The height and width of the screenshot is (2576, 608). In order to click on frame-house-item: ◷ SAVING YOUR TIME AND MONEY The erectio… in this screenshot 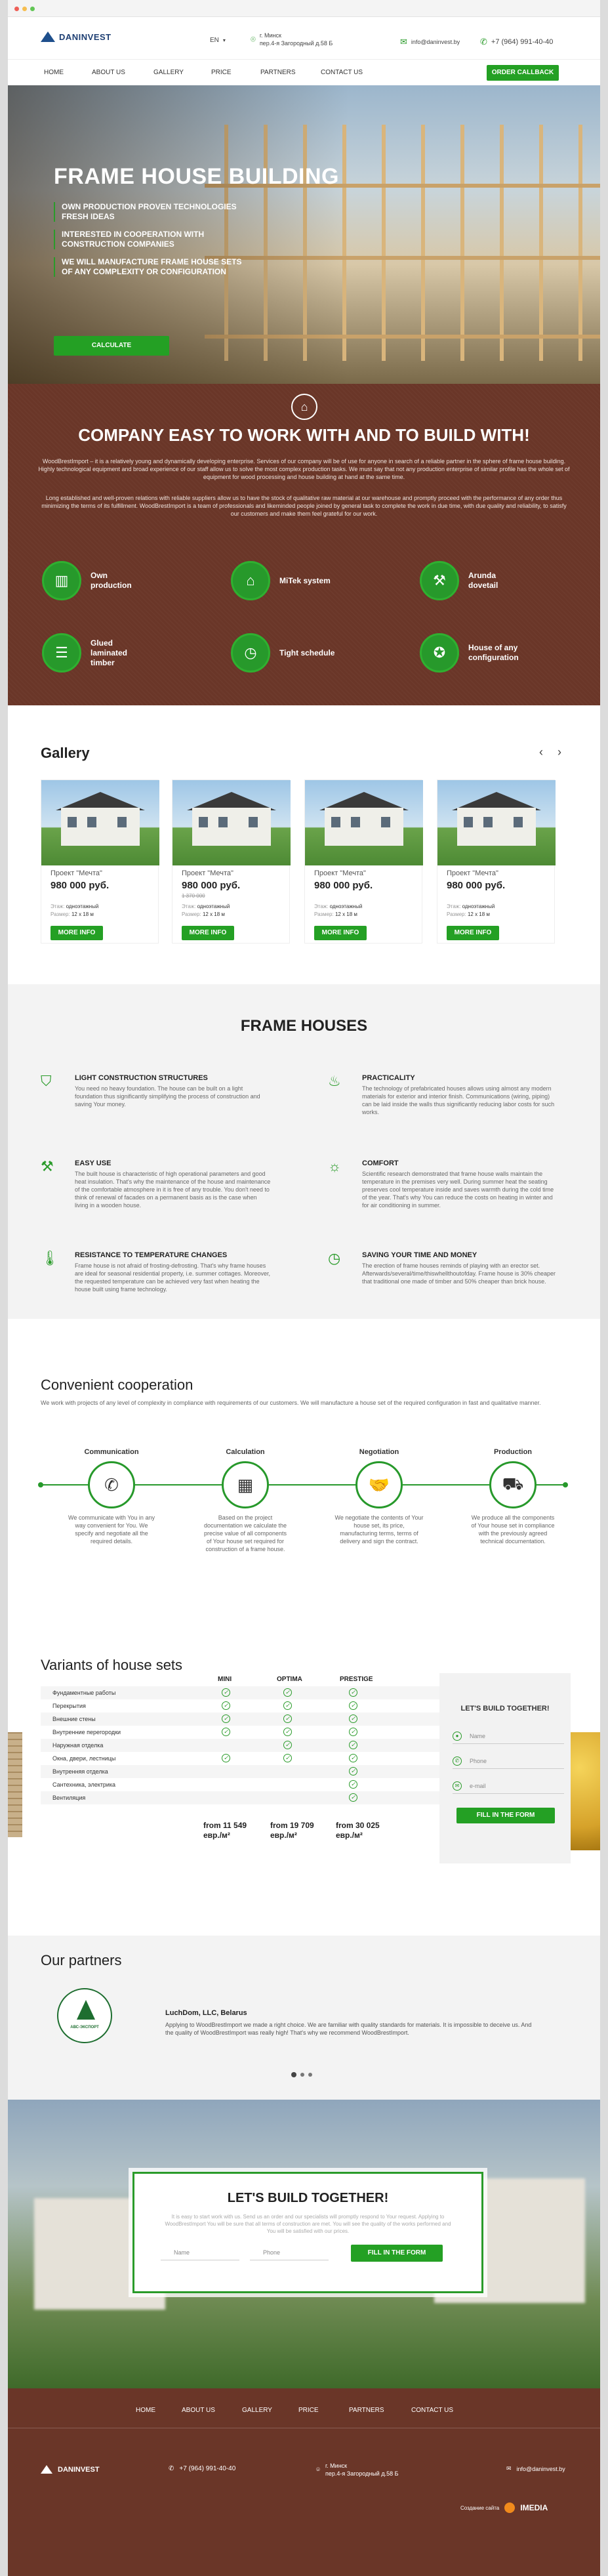, I will do `click(450, 1283)`.